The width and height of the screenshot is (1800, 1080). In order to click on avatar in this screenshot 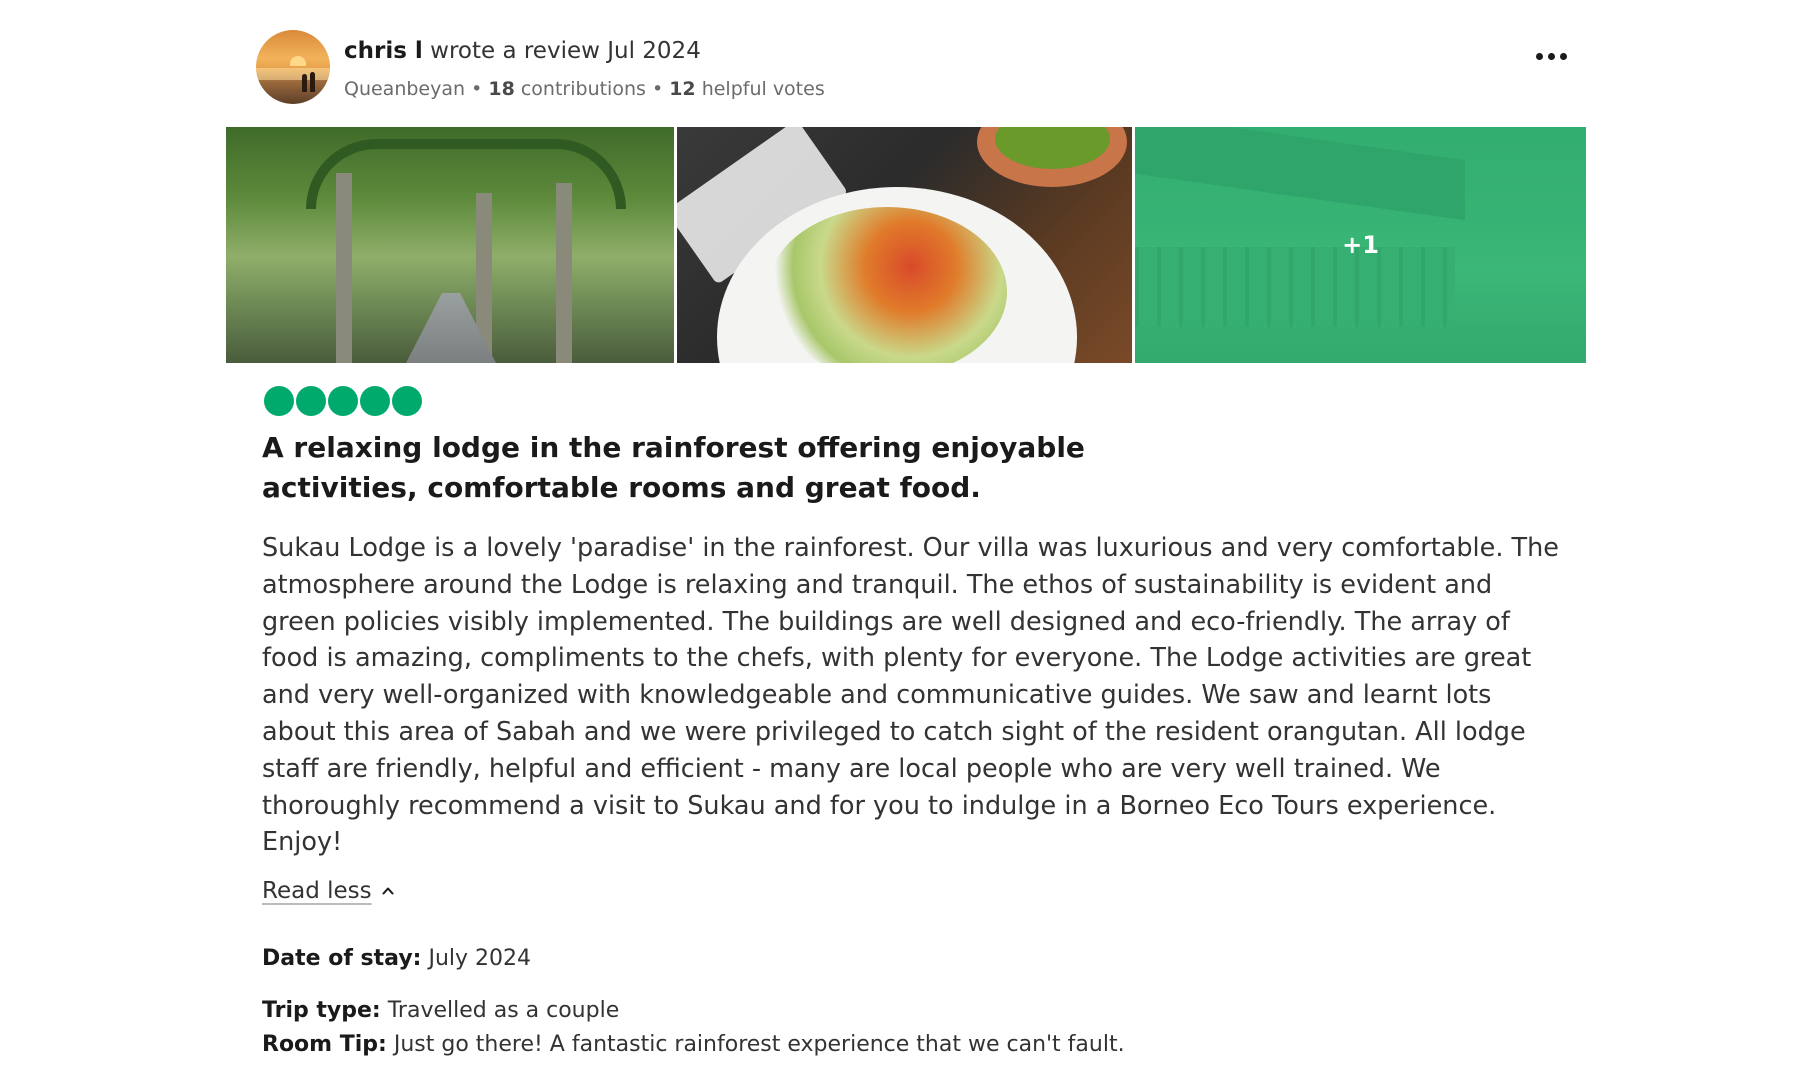, I will do `click(293, 67)`.